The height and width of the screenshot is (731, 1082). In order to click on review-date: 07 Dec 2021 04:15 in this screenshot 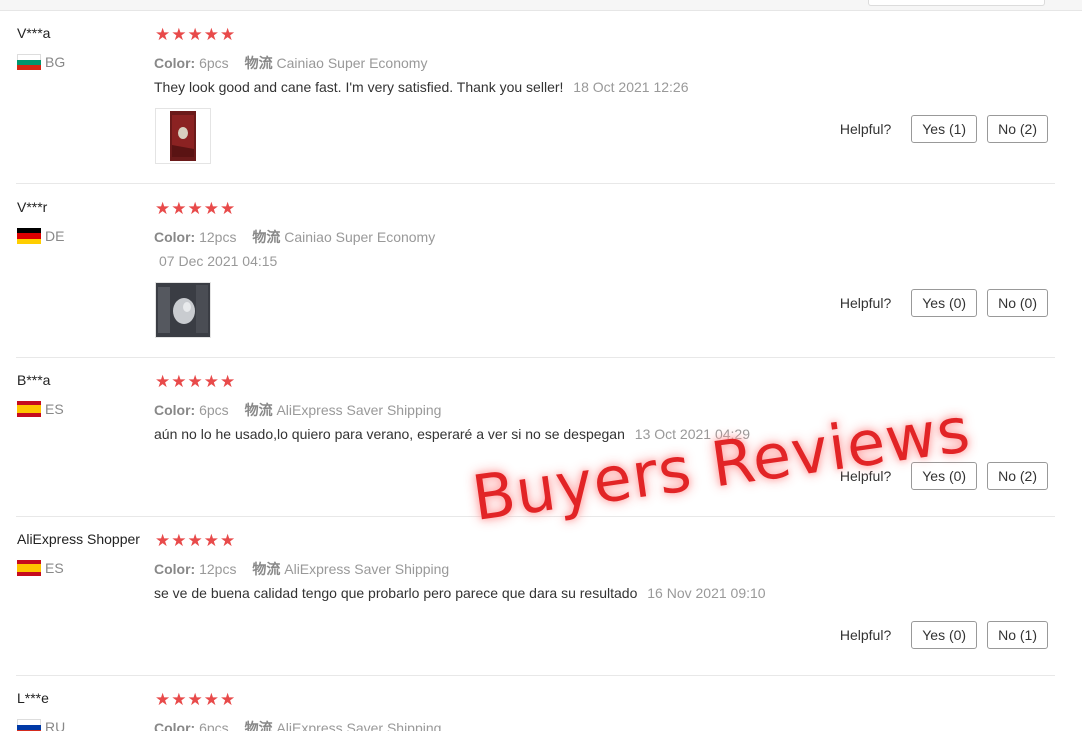, I will do `click(218, 261)`.